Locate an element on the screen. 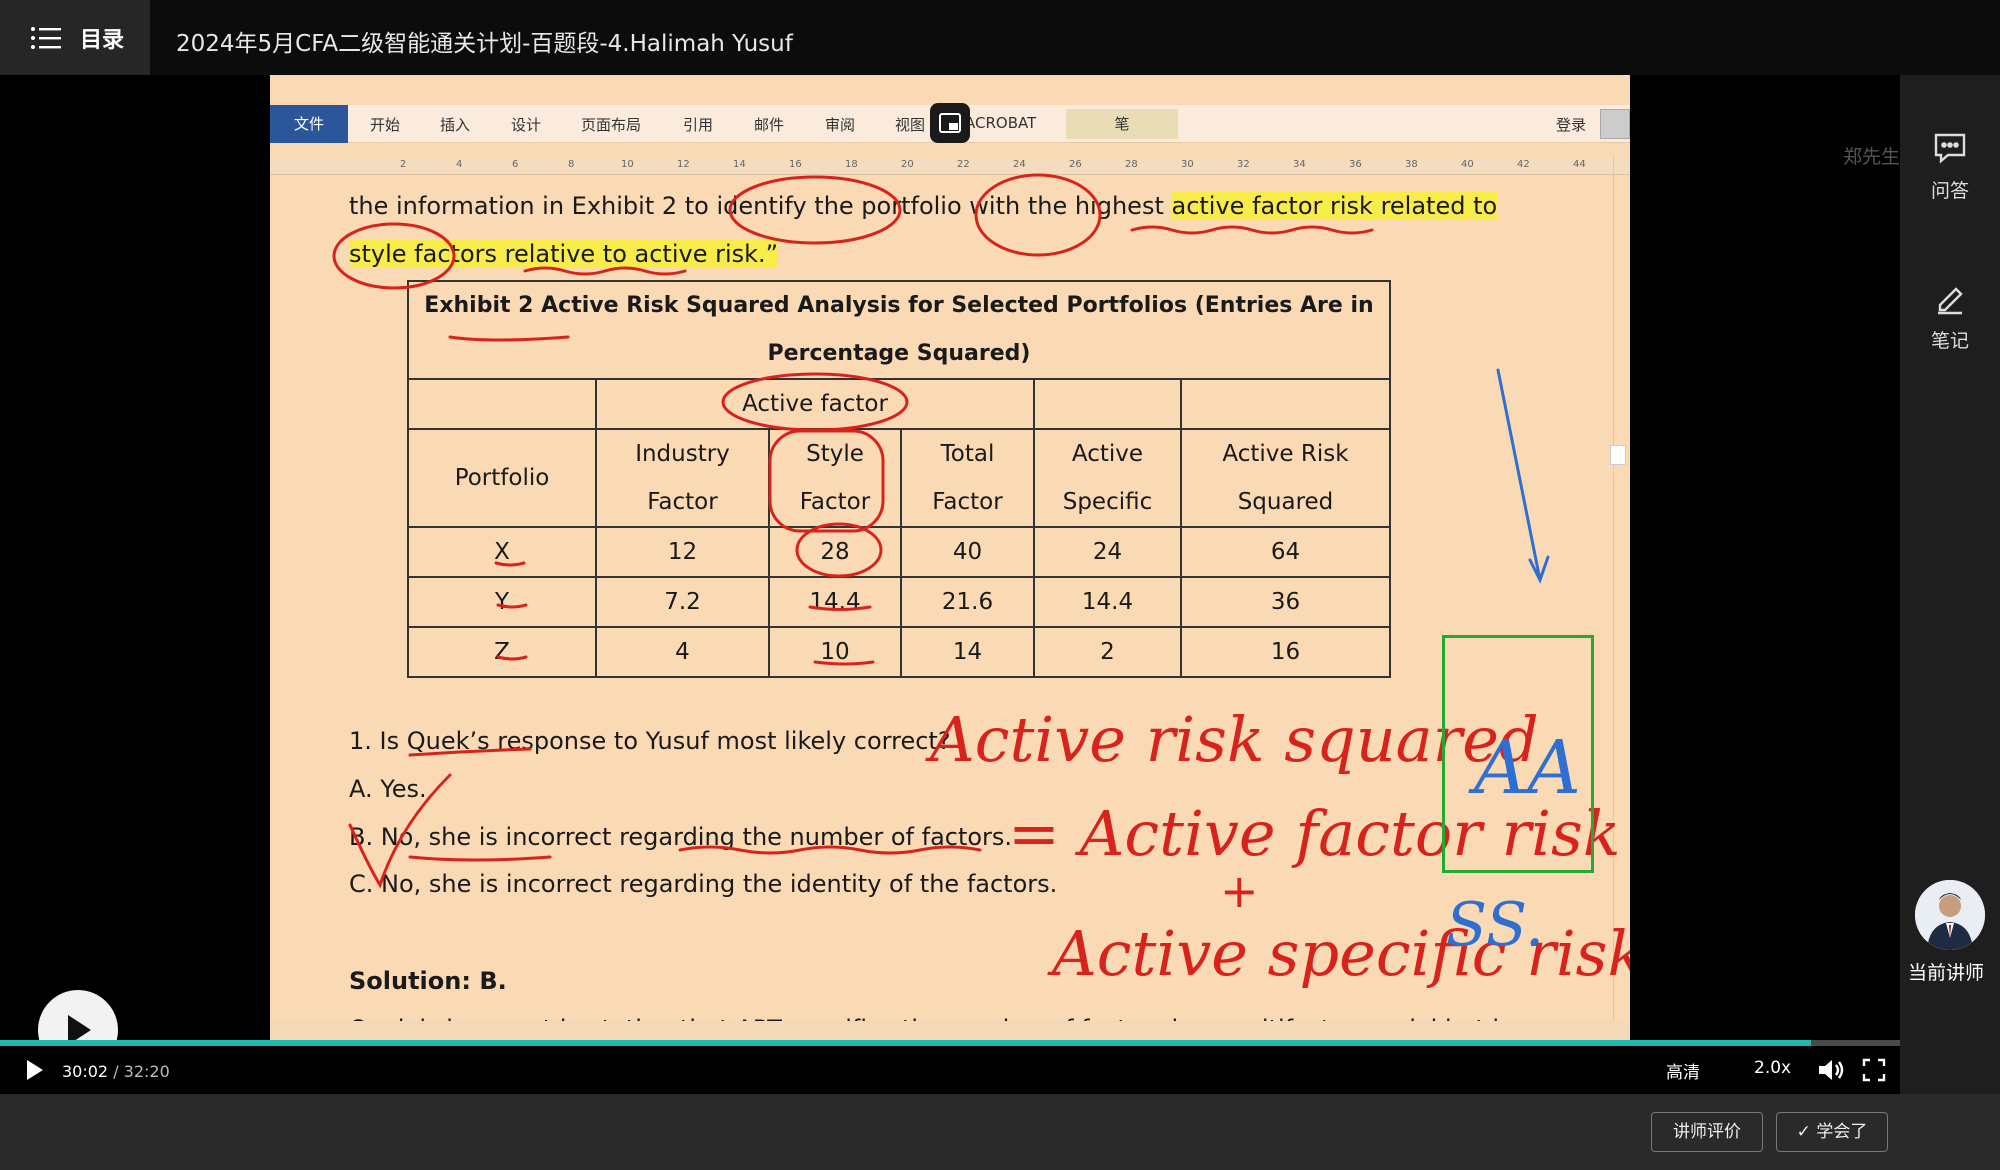 This screenshot has width=2000, height=1170. ruler-number: 40 is located at coordinates (1467, 164).